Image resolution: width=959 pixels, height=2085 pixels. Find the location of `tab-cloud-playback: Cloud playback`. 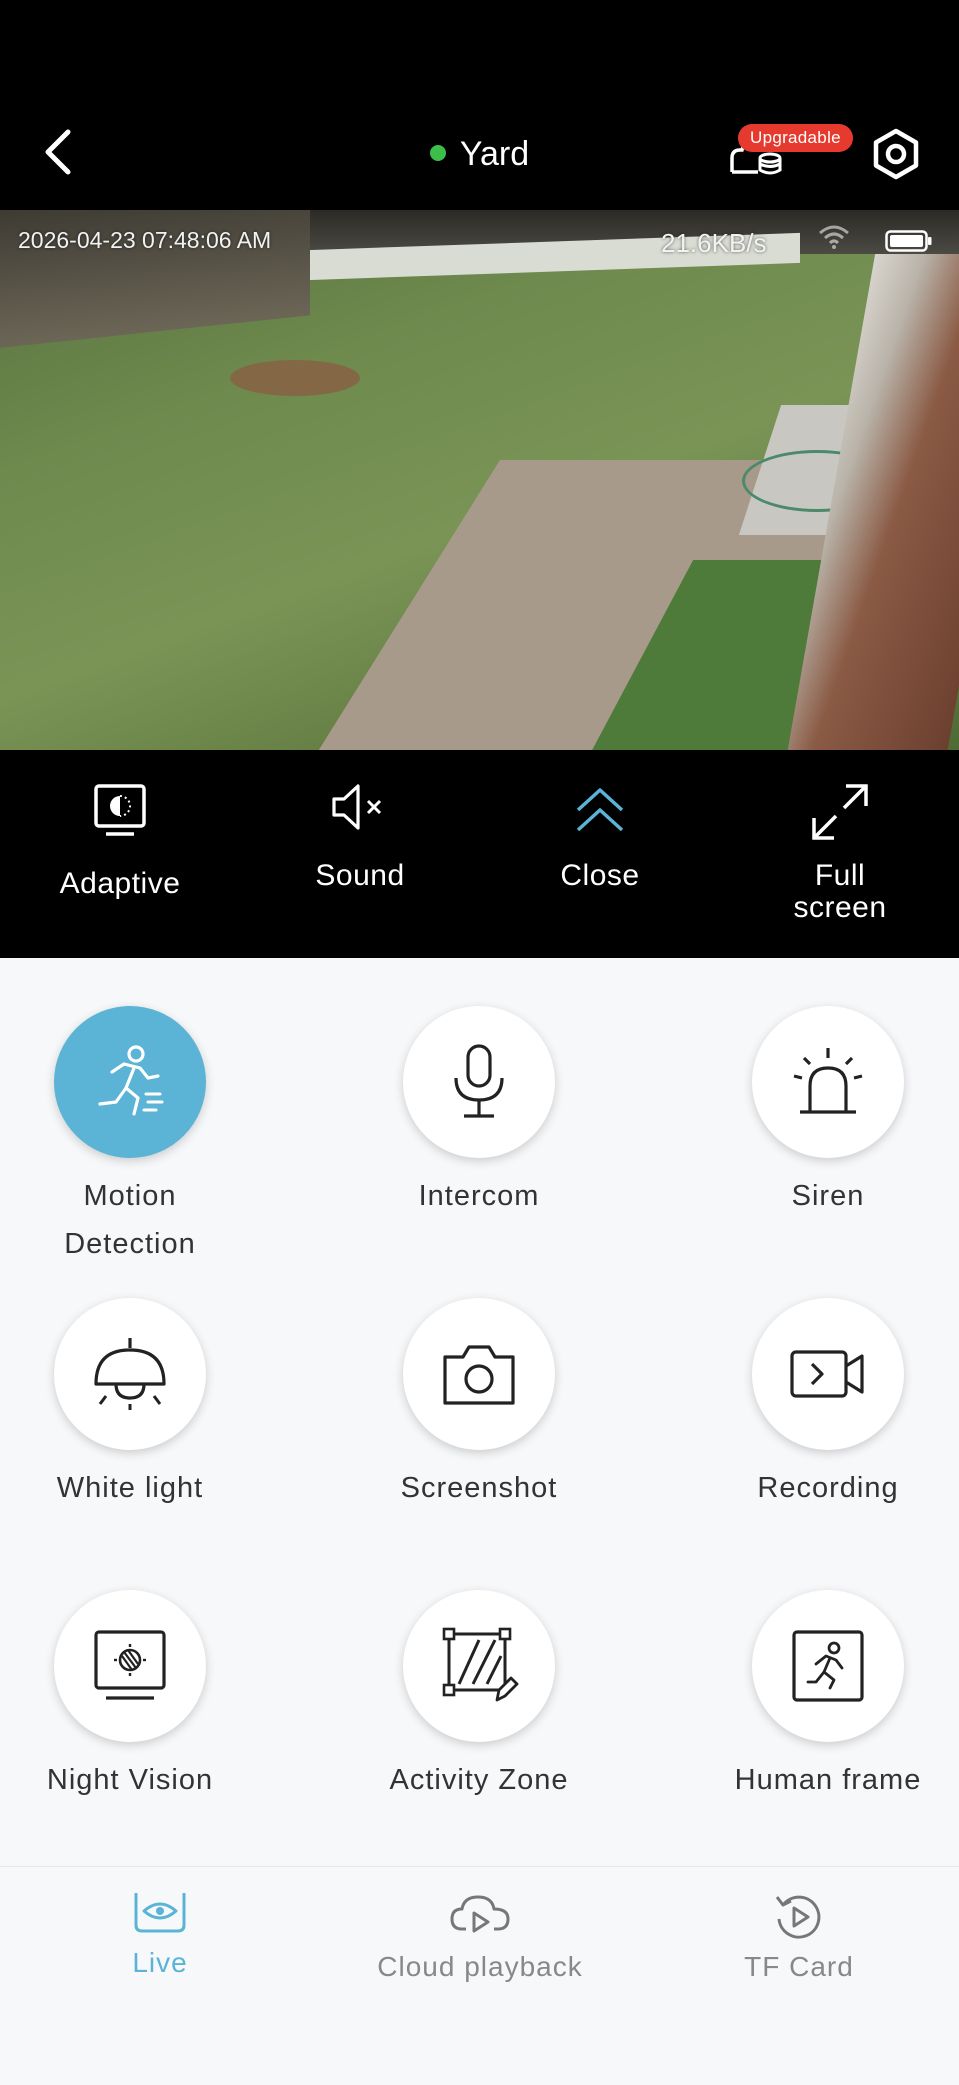

tab-cloud-playback: Cloud playback is located at coordinates (480, 1937).